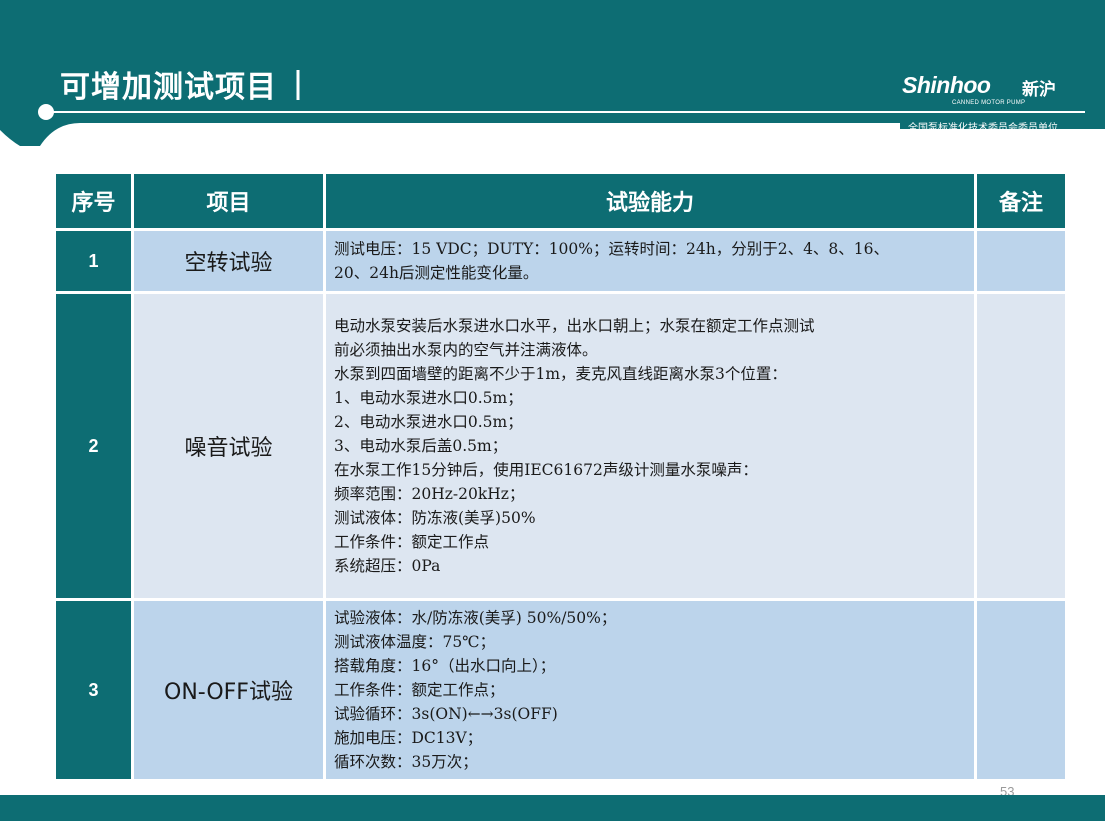 The width and height of the screenshot is (1105, 821). I want to click on capability-line: 施加电压：DC13V；, so click(408, 738).